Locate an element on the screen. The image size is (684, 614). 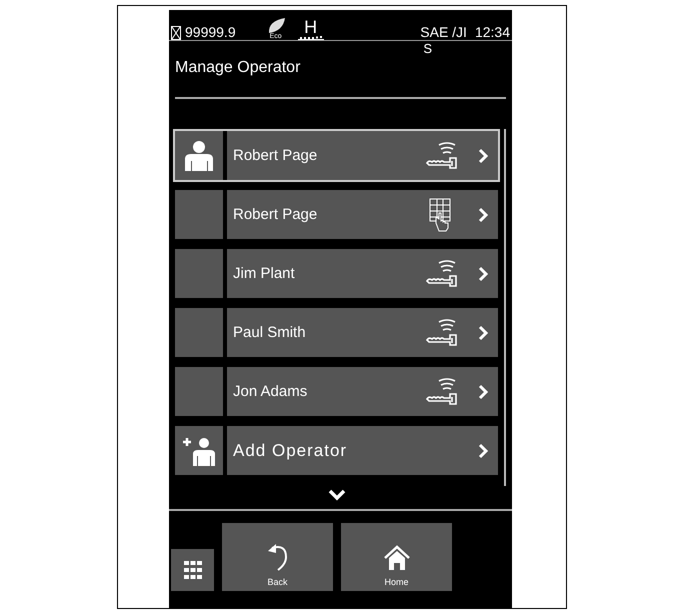
operator-name: Paul Smith is located at coordinates (270, 332).